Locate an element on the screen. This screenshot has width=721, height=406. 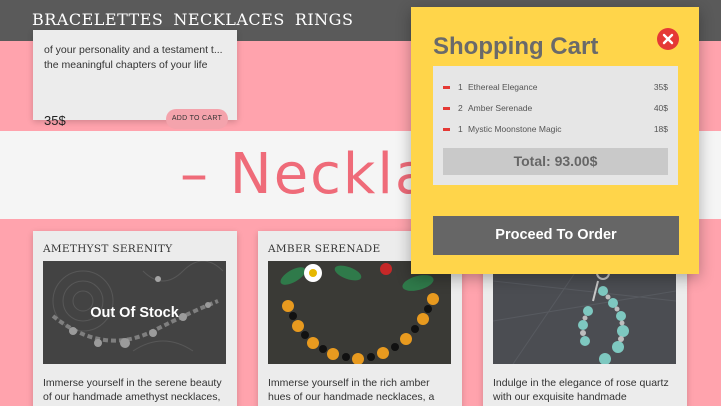
cart-total: Total: 93.00$ is located at coordinates (555, 161).